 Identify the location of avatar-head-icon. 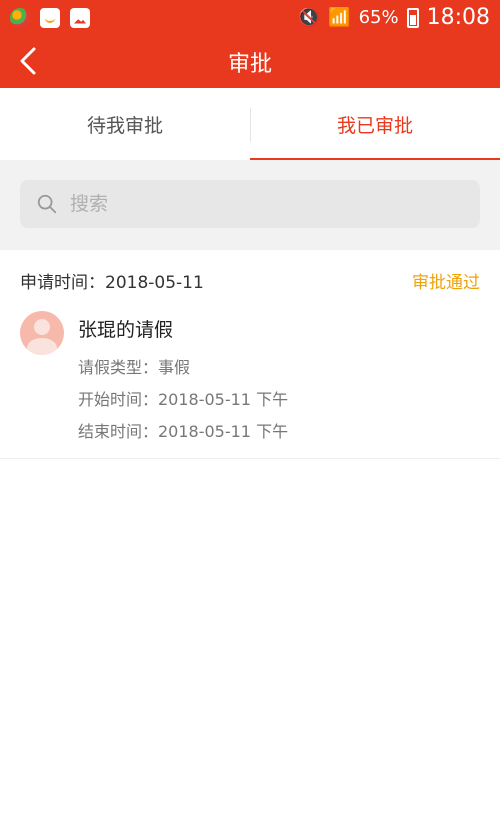
(42, 327).